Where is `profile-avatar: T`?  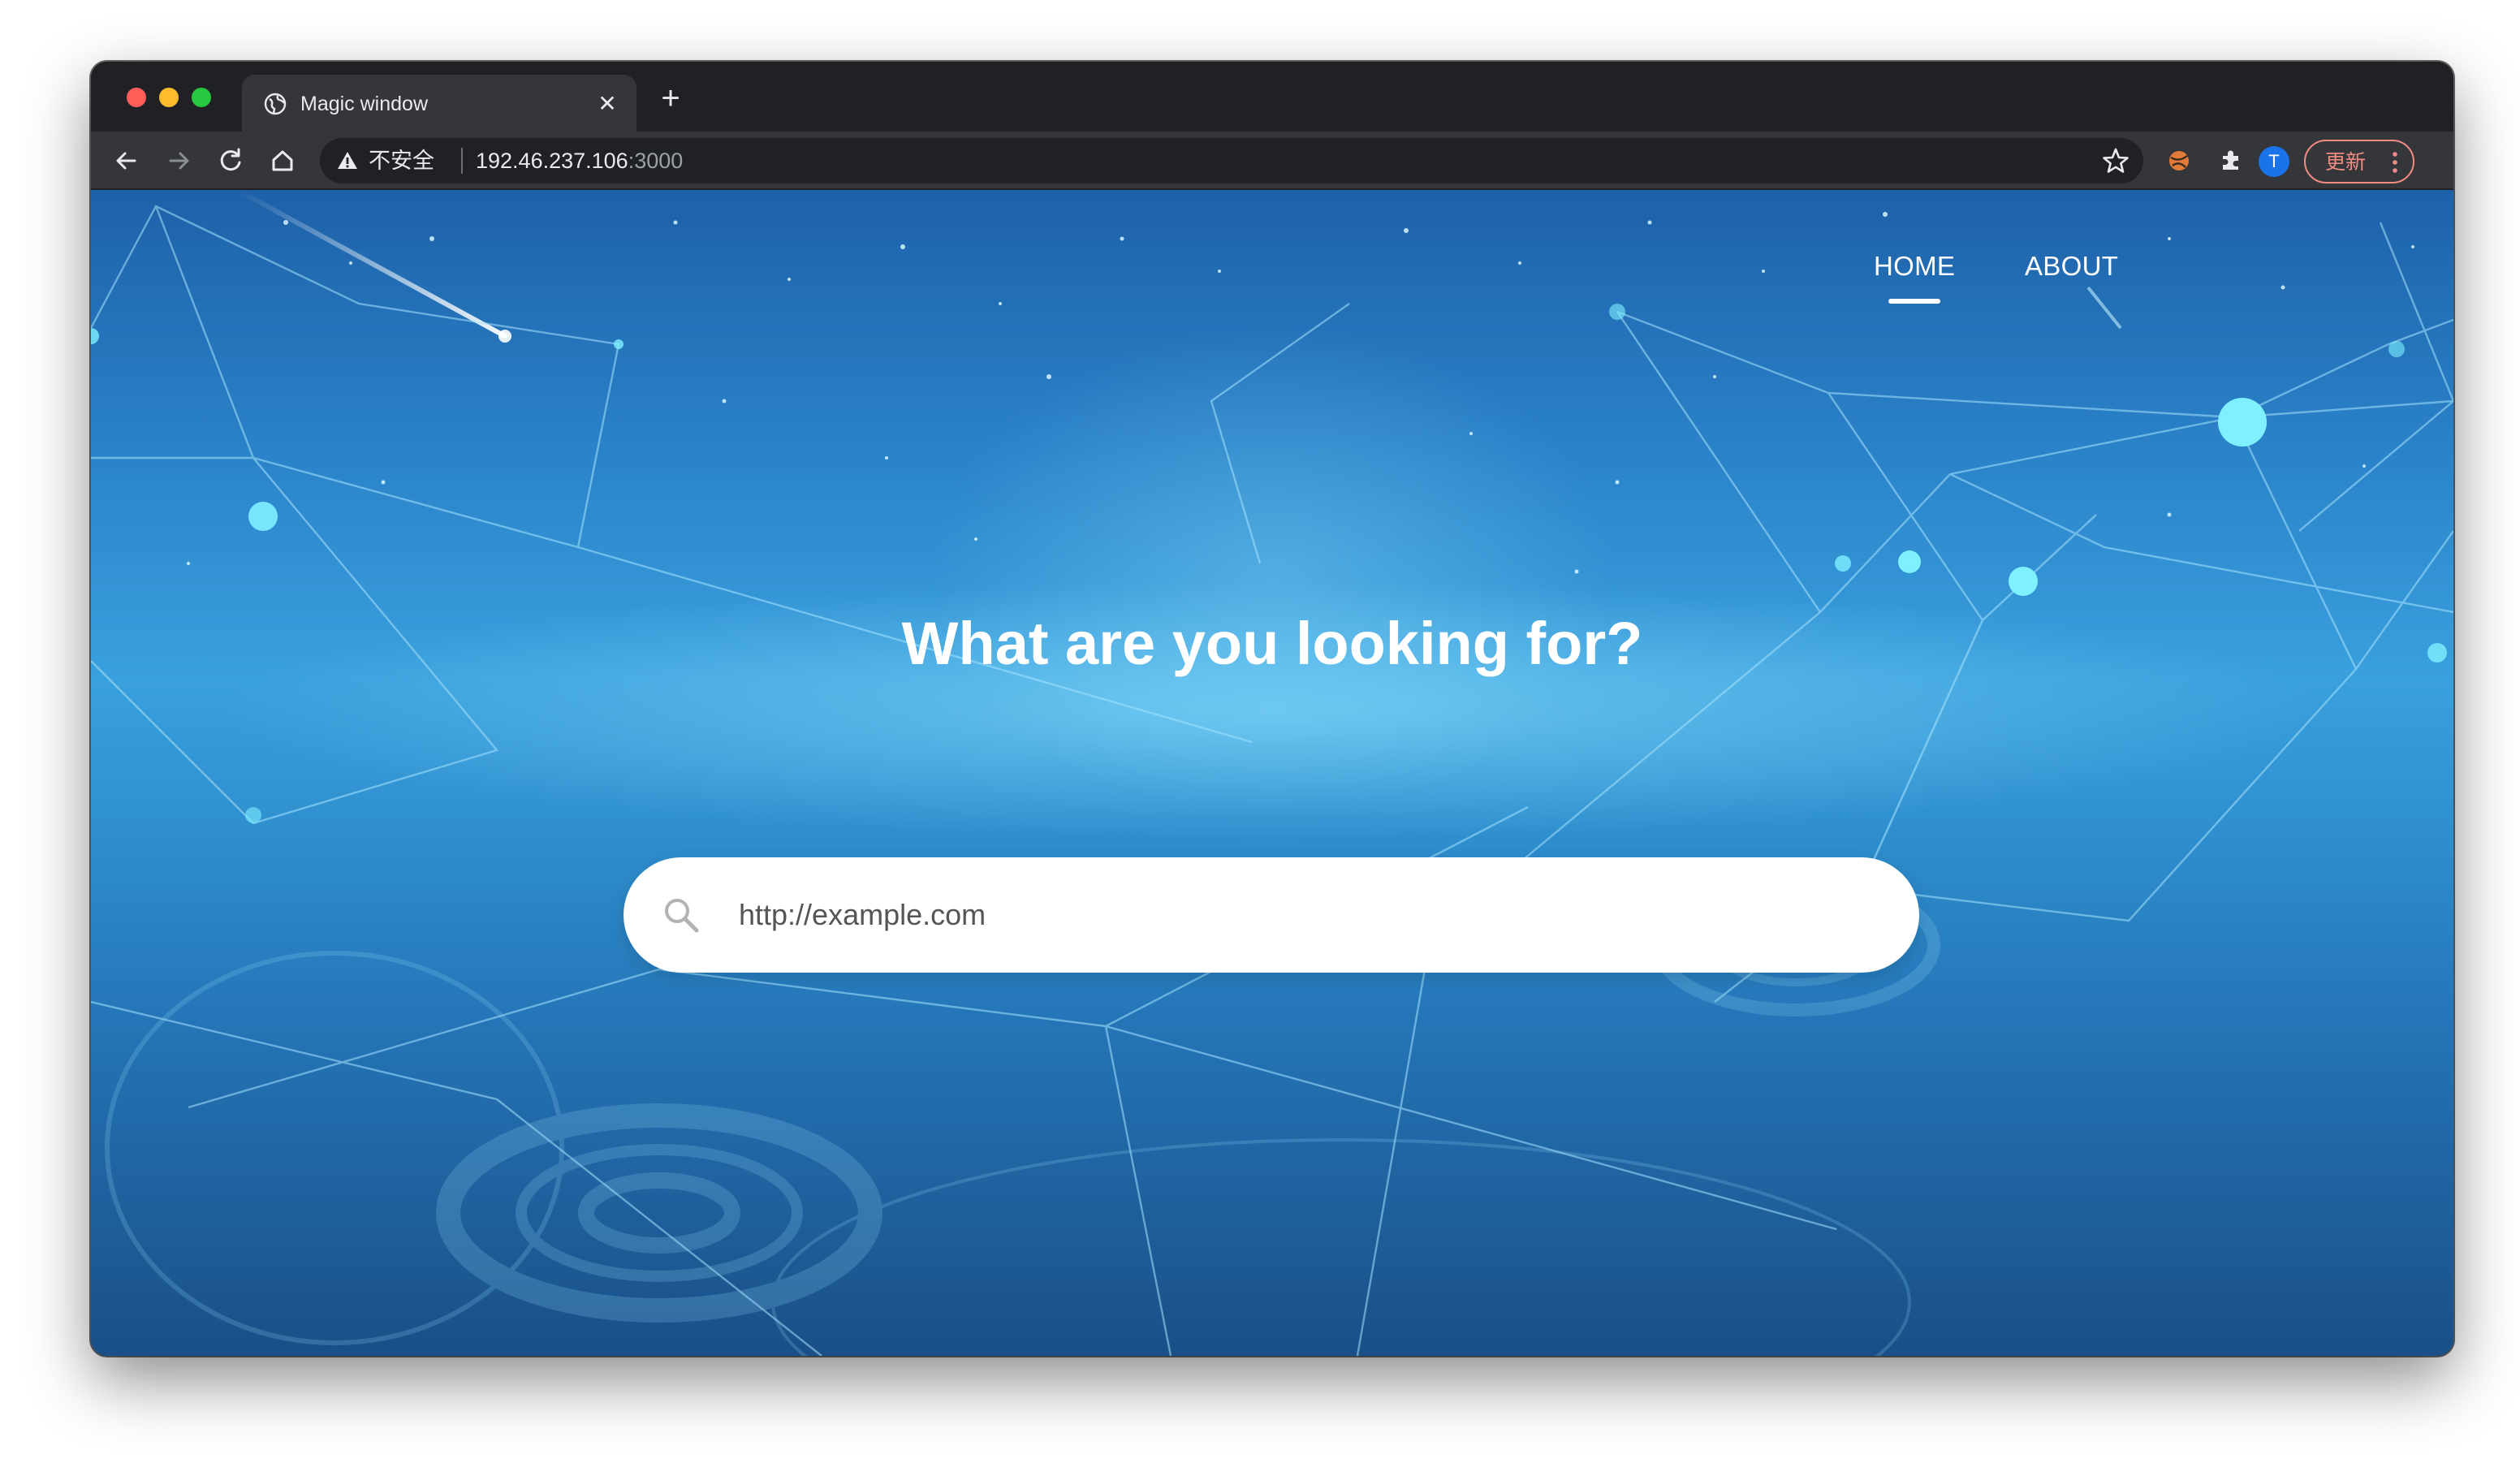 profile-avatar: T is located at coordinates (2274, 162).